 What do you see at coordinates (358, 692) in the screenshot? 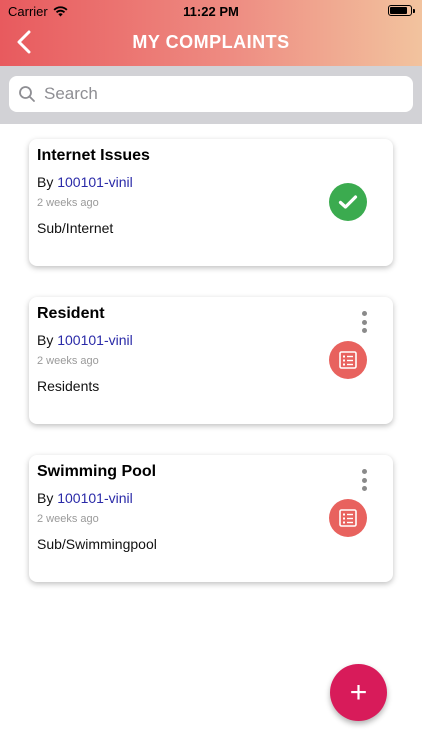
I see `add-complaint-button: +` at bounding box center [358, 692].